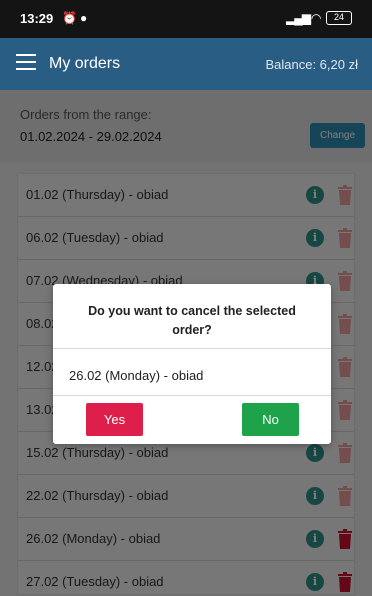  What do you see at coordinates (311, 64) in the screenshot?
I see `balance-label: Balance: 6,20 zł` at bounding box center [311, 64].